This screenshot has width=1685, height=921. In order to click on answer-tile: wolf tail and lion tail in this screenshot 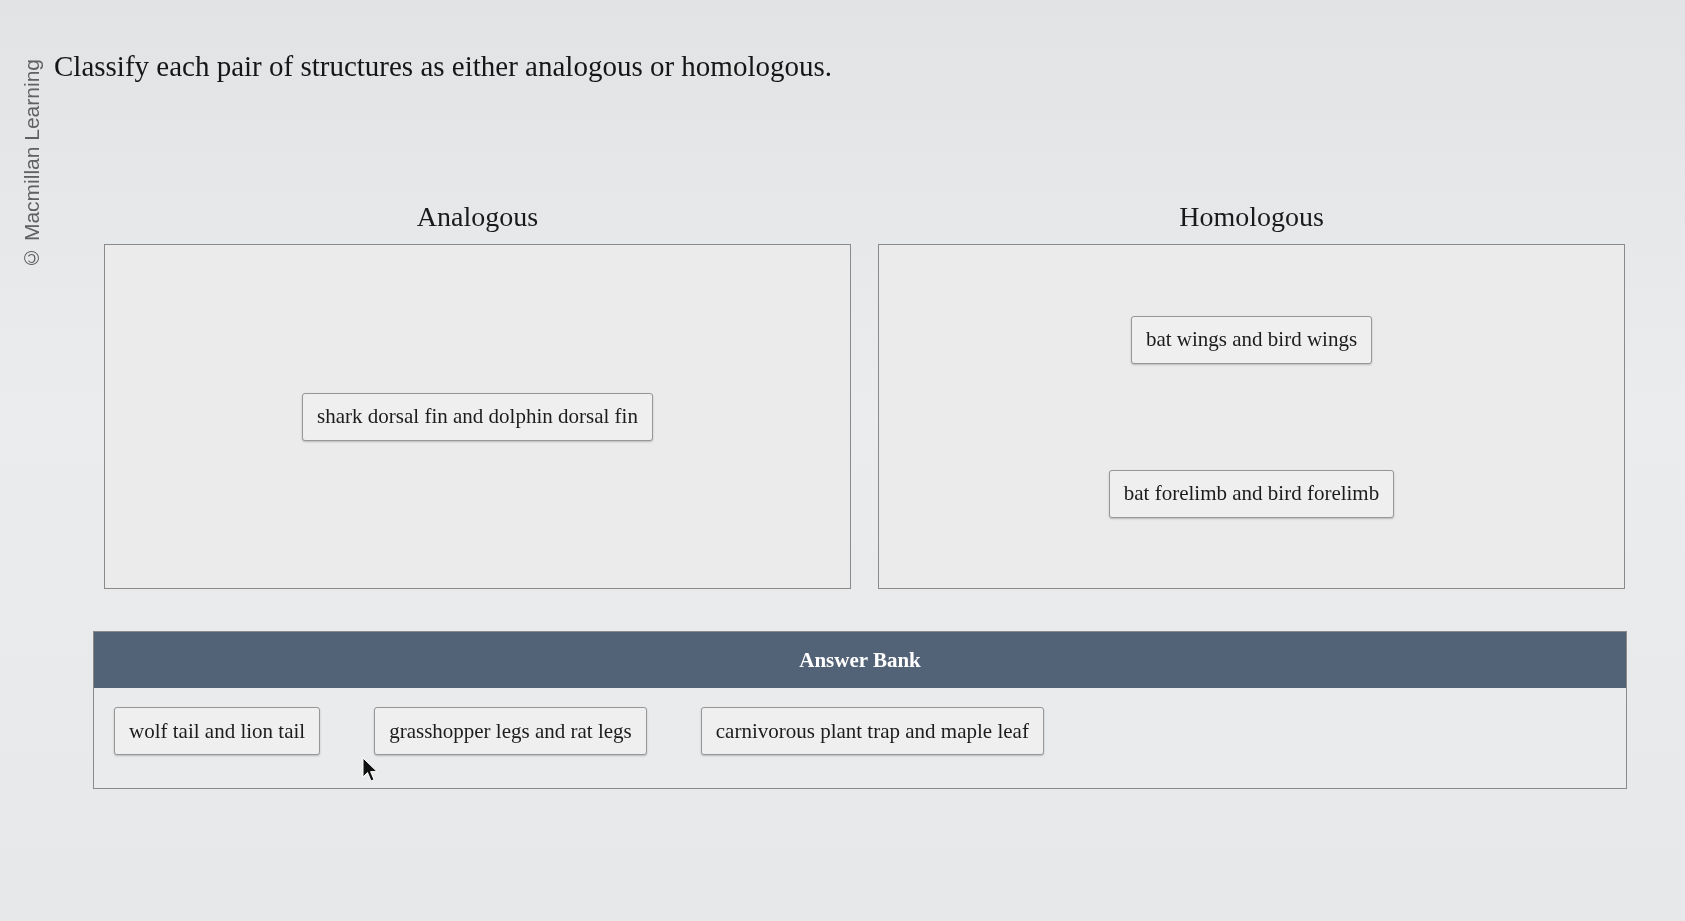, I will do `click(217, 731)`.